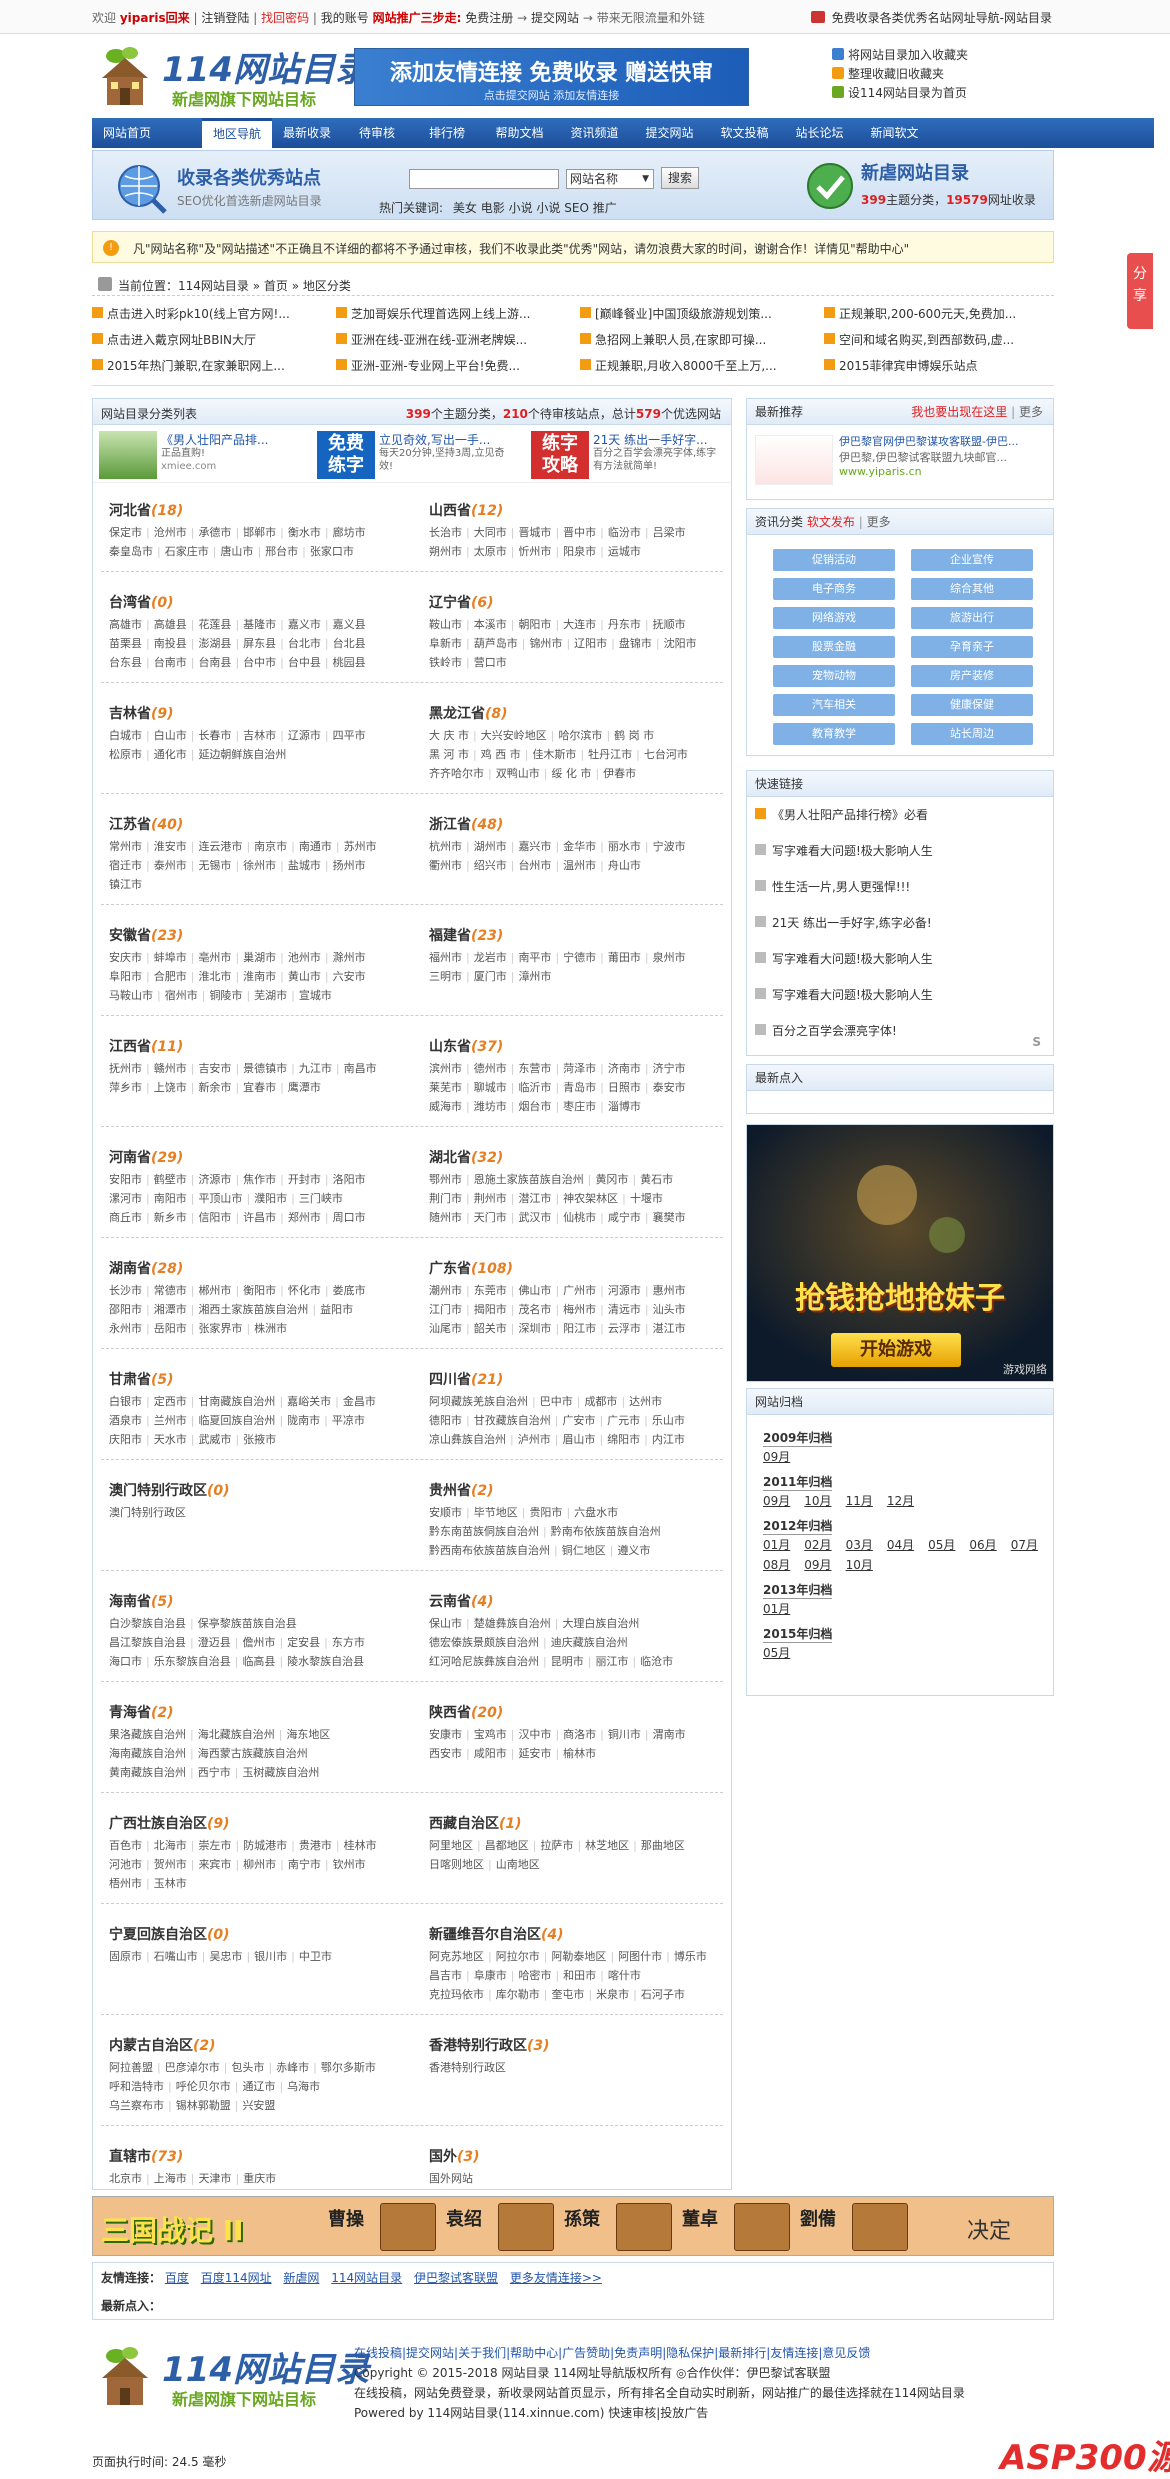  I want to click on city-link: 张掖市, so click(259, 1439).